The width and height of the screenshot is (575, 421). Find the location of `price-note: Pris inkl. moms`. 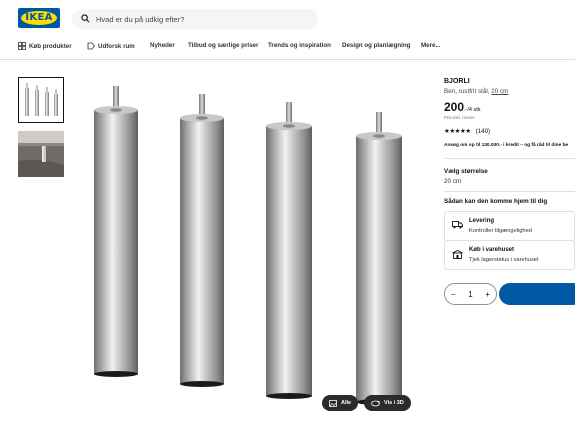

price-note: Pris inkl. moms is located at coordinates (459, 117).